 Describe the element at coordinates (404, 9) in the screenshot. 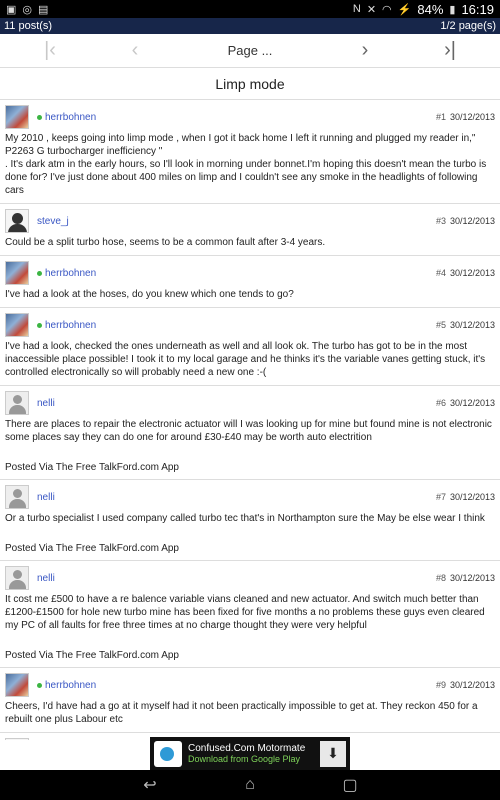

I see `signal-icon: ⚡` at that location.